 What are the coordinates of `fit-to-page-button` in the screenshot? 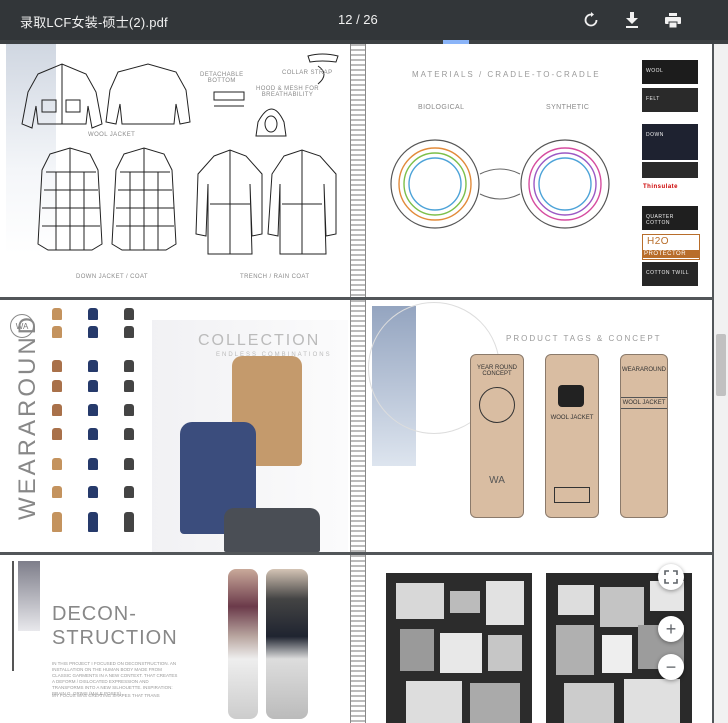 It's located at (671, 577).